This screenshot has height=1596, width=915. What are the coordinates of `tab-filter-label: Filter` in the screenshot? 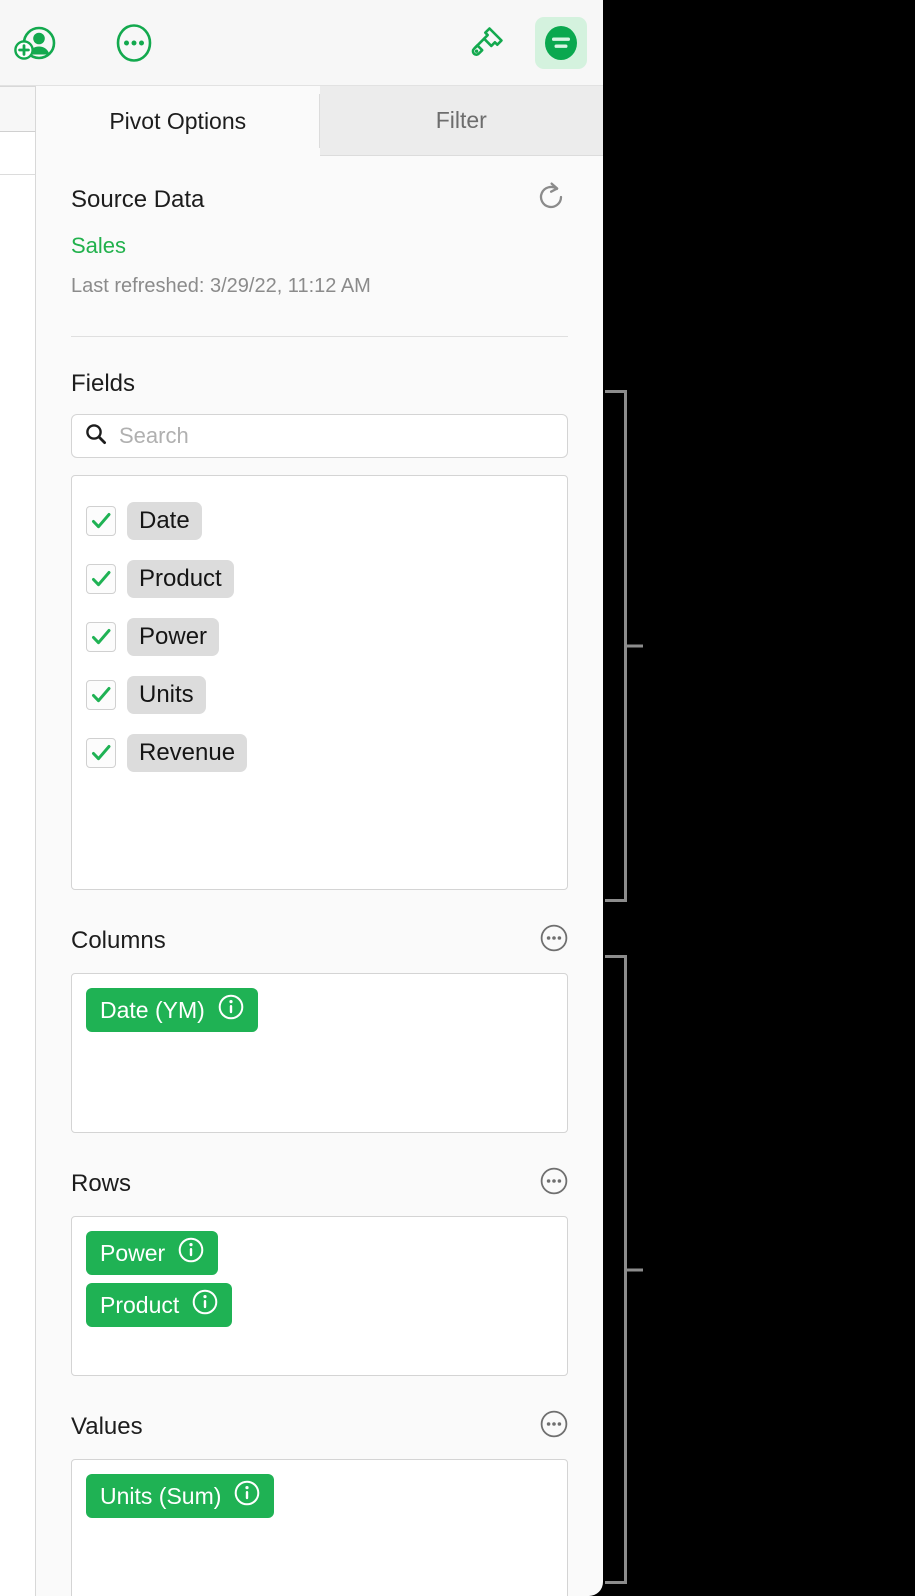 It's located at (461, 120).